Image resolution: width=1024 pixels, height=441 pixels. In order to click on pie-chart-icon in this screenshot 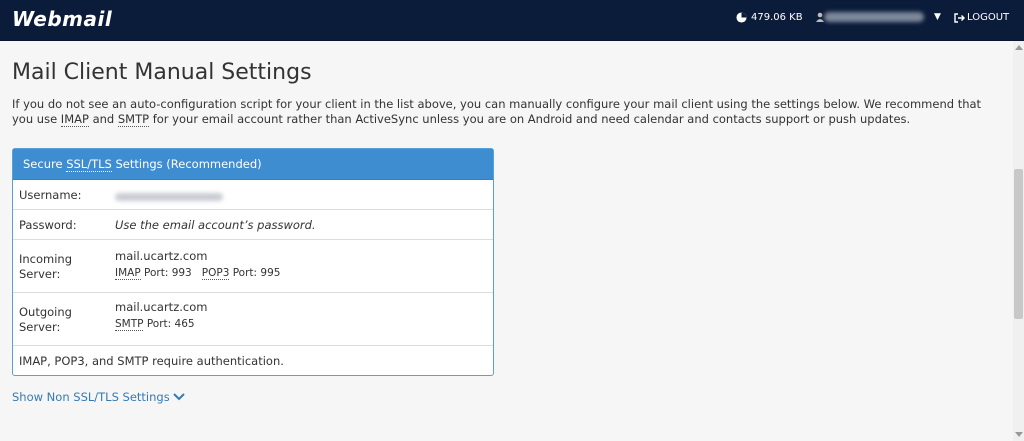, I will do `click(741, 17)`.